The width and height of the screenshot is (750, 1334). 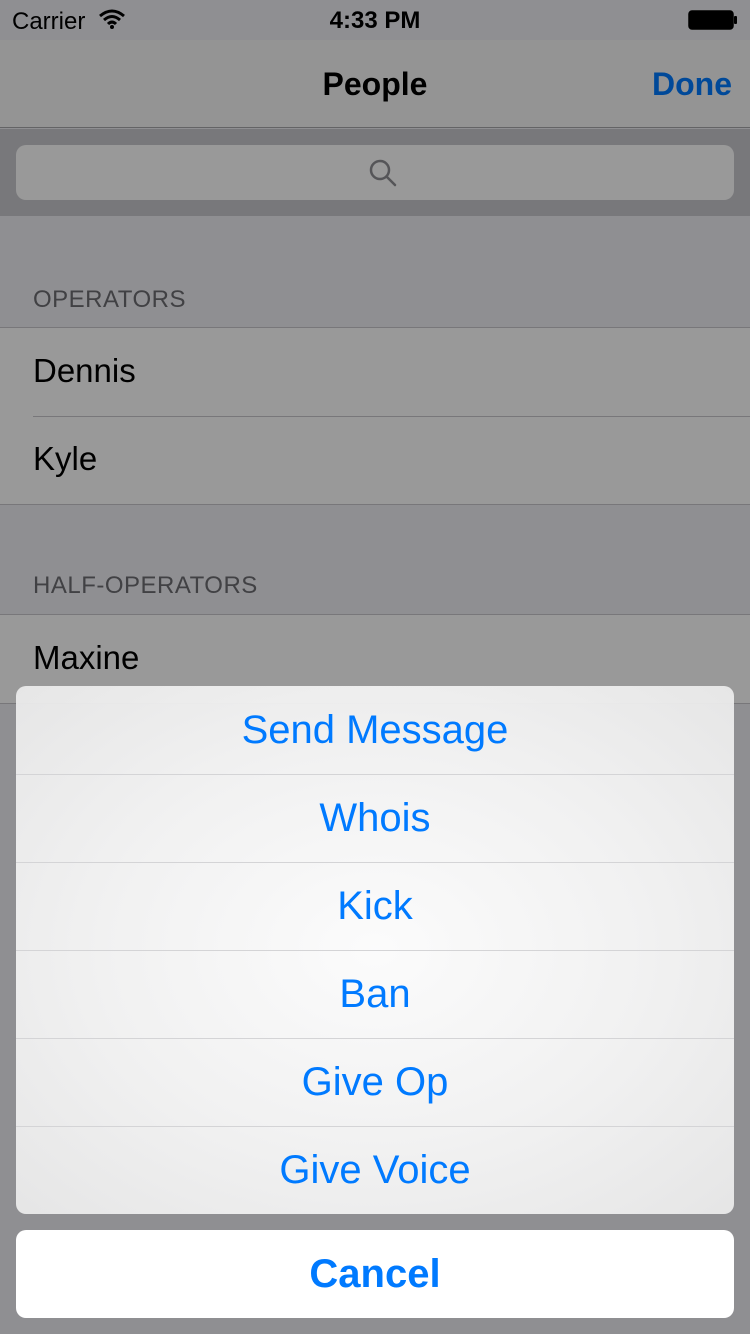 What do you see at coordinates (375, 818) in the screenshot?
I see `whois-button: Whois` at bounding box center [375, 818].